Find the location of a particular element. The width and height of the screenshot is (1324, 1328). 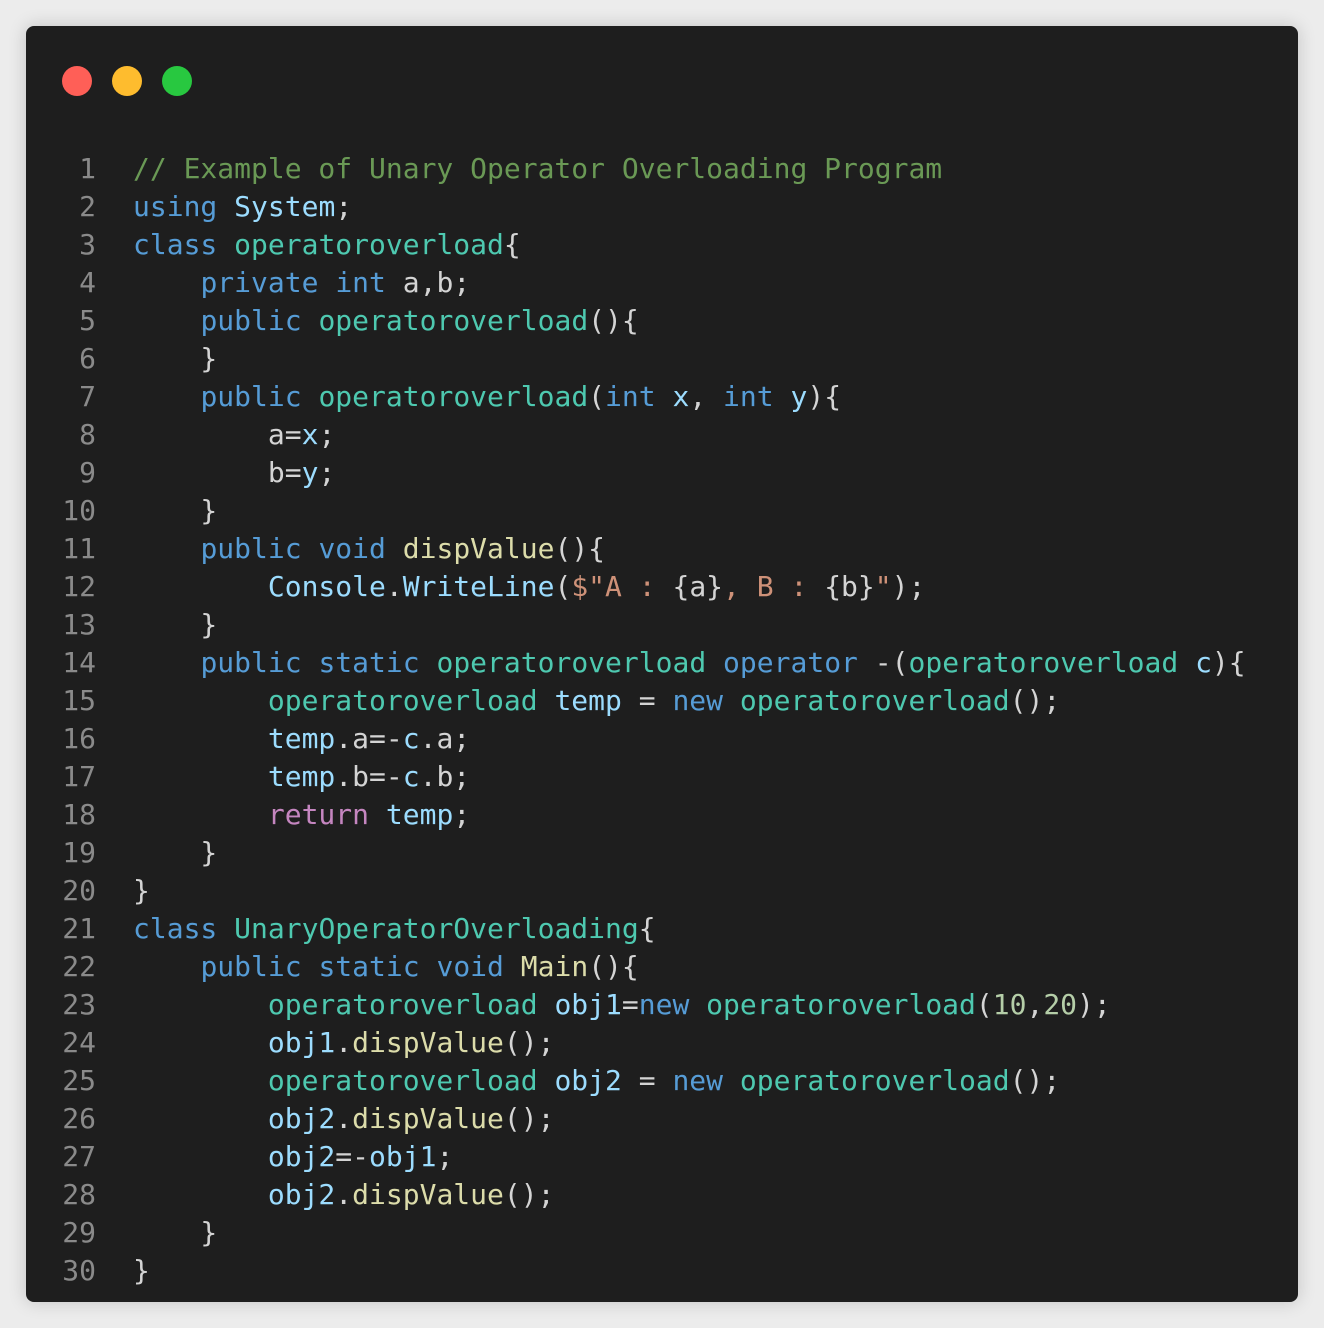

code-token: static is located at coordinates (369, 966).